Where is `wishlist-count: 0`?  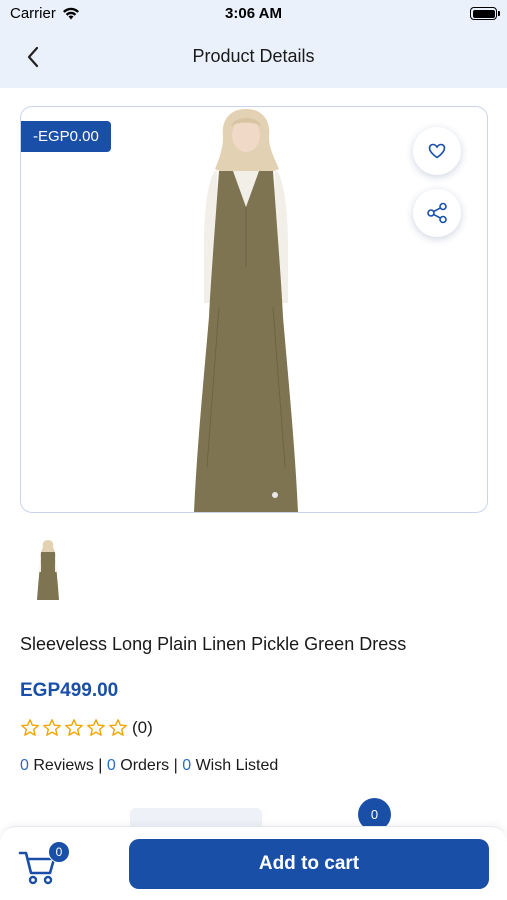
wishlist-count: 0 is located at coordinates (187, 765).